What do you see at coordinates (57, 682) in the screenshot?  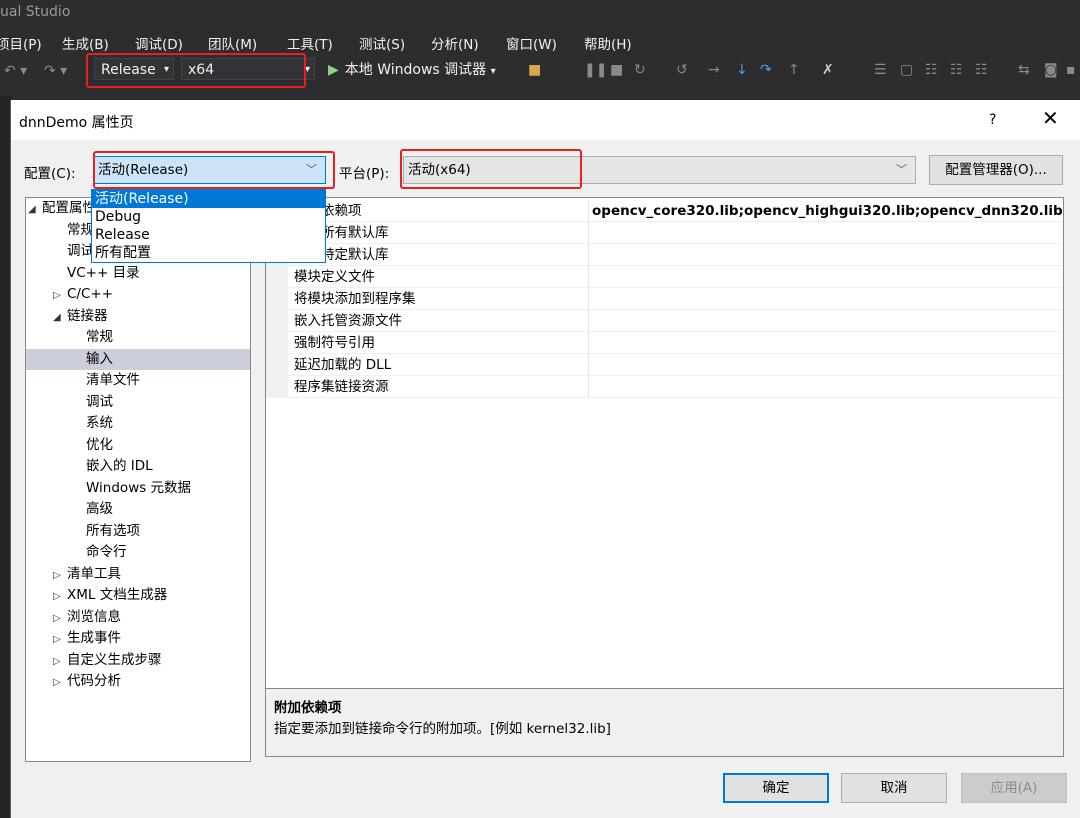 I see `collapsed-icon: ▷` at bounding box center [57, 682].